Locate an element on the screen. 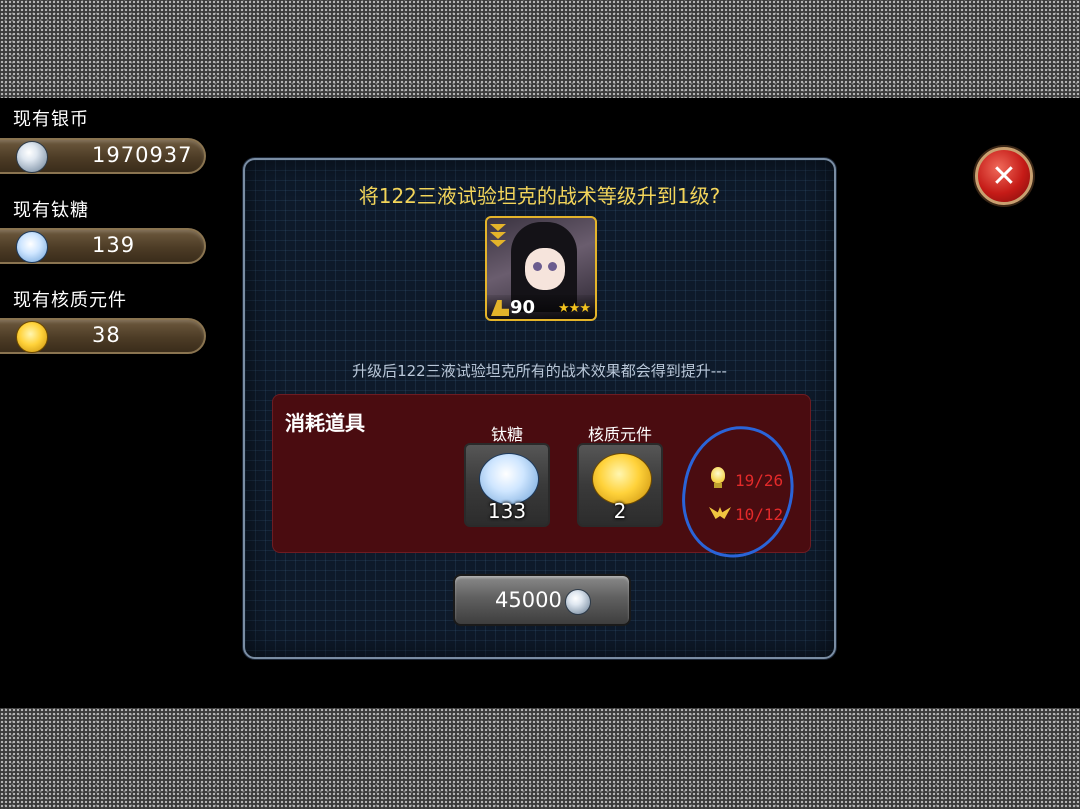 The height and width of the screenshot is (809, 1080). upgrade-button: 45000 is located at coordinates (542, 600).